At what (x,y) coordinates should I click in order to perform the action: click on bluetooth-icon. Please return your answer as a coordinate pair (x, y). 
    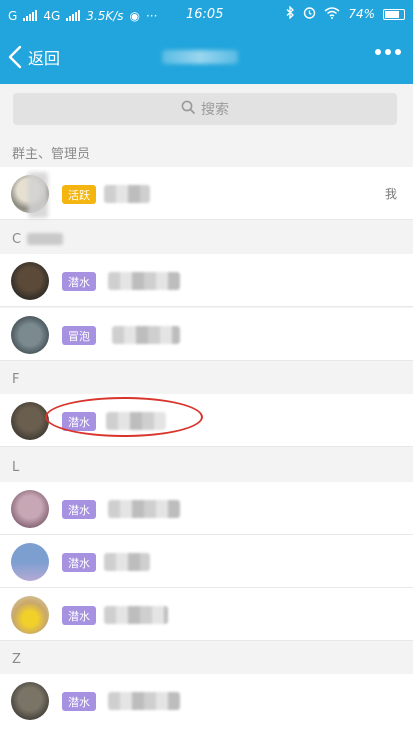
    Looking at the image, I should click on (290, 13).